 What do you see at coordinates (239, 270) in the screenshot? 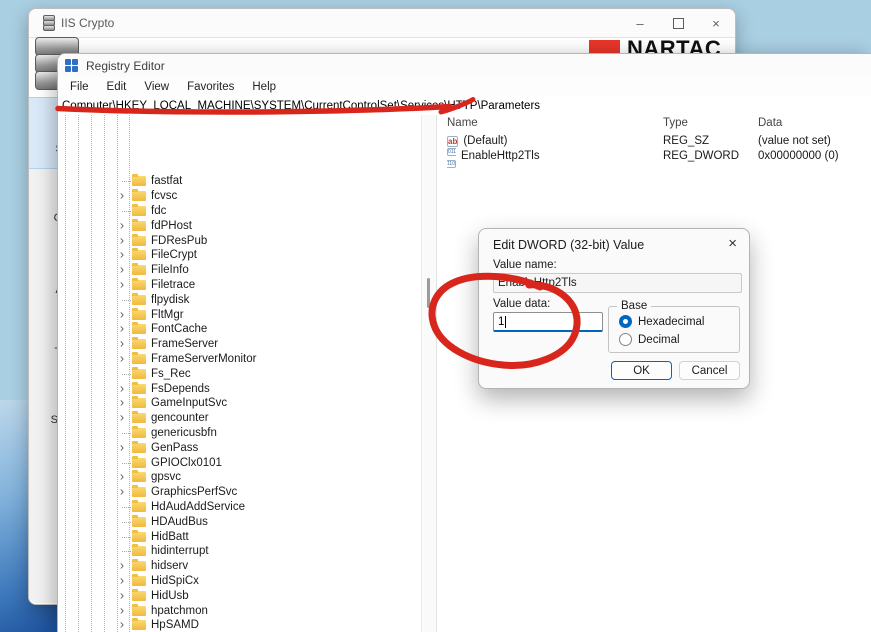
I see `tree-key-fileinfo: › FileInfo` at bounding box center [239, 270].